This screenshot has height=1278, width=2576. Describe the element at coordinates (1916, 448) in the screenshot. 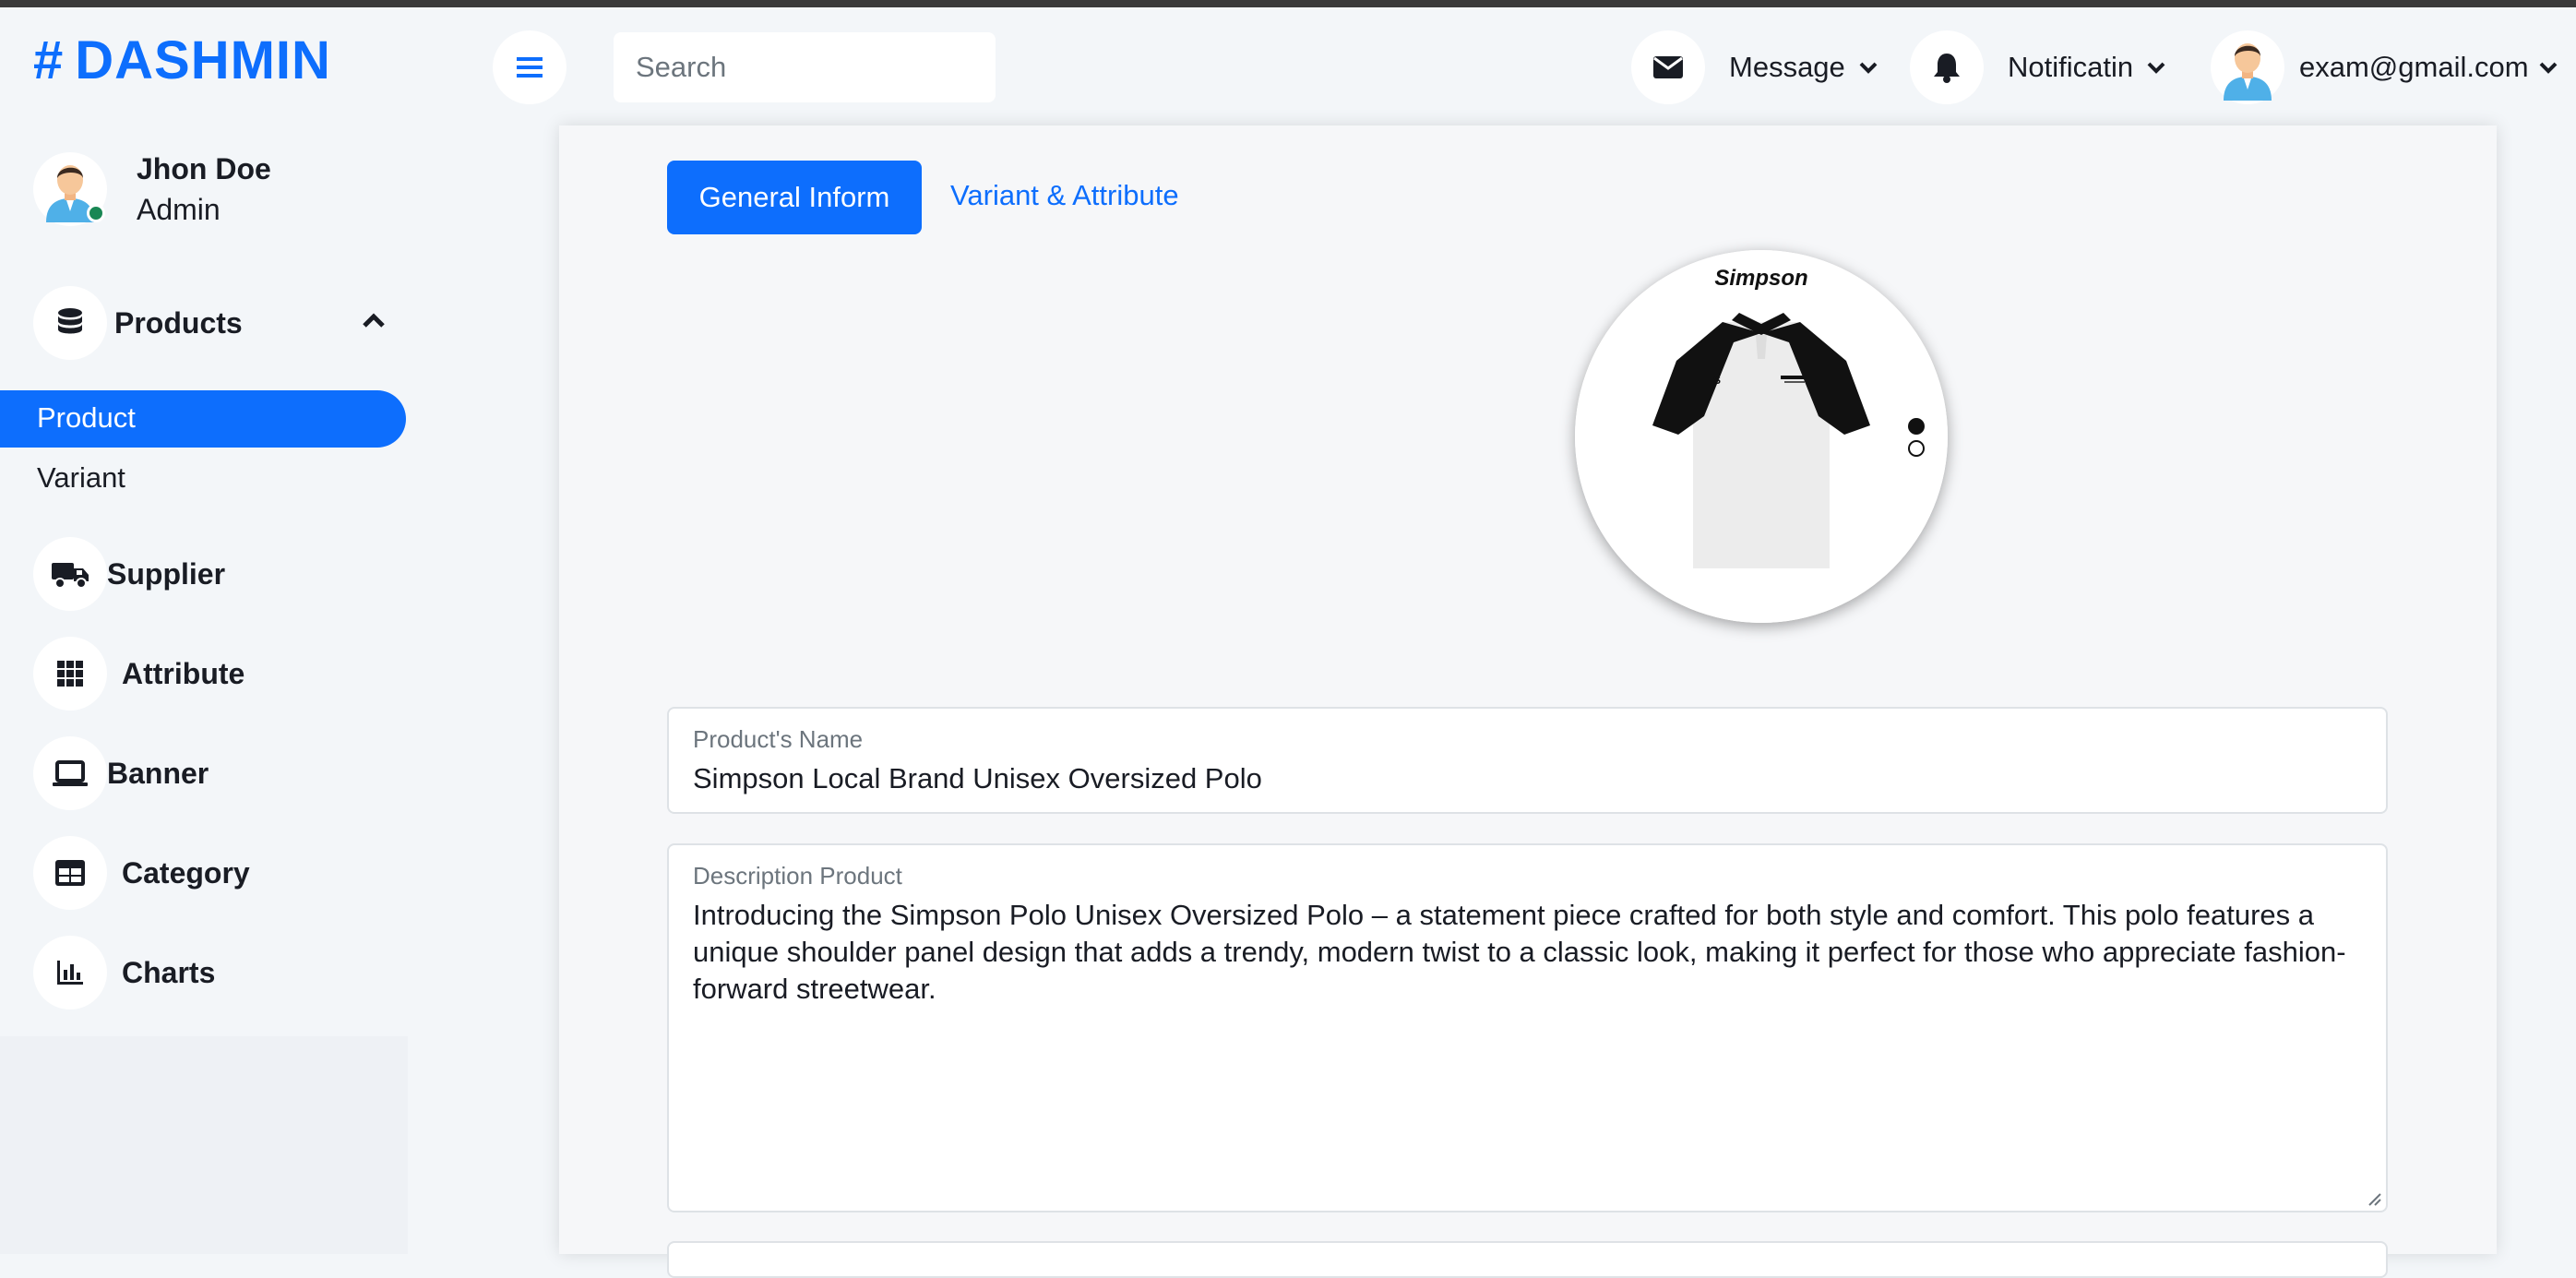

I see `carousel-dot` at that location.